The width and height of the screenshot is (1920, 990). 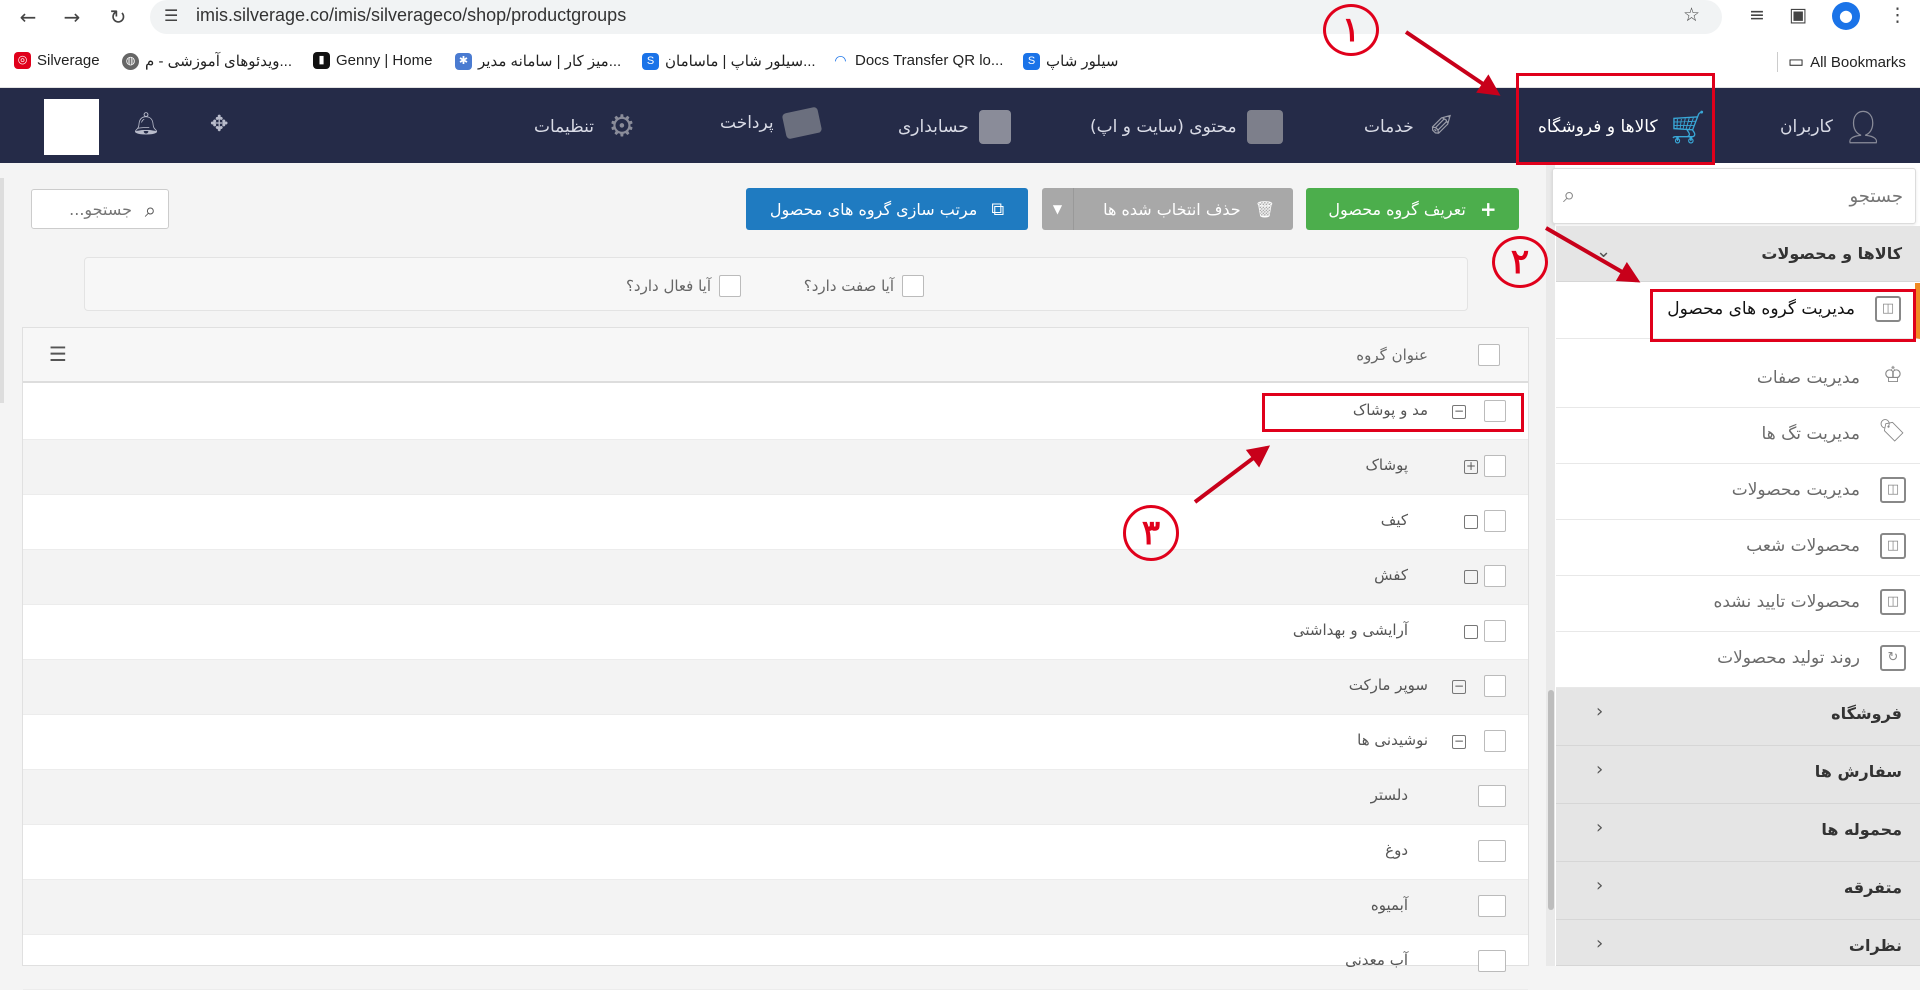 I want to click on section-label: سفارش ها, so click(x=1858, y=771).